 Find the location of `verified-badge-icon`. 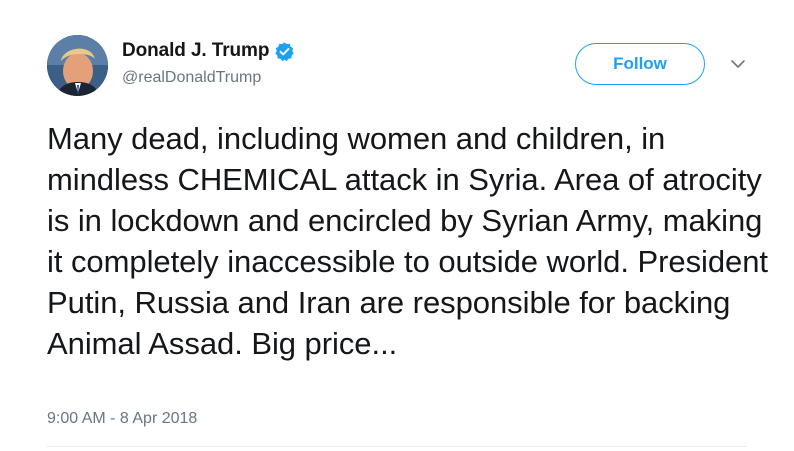

verified-badge-icon is located at coordinates (284, 51).